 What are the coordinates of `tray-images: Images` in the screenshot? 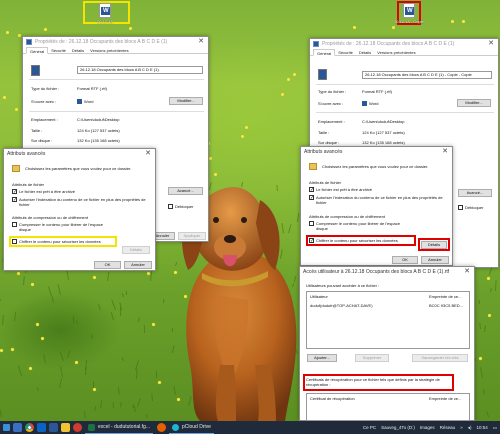 It's located at (427, 427).